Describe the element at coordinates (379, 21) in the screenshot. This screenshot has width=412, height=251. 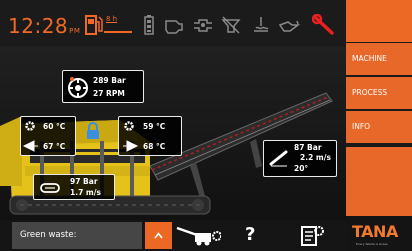
I see `menu-header` at that location.